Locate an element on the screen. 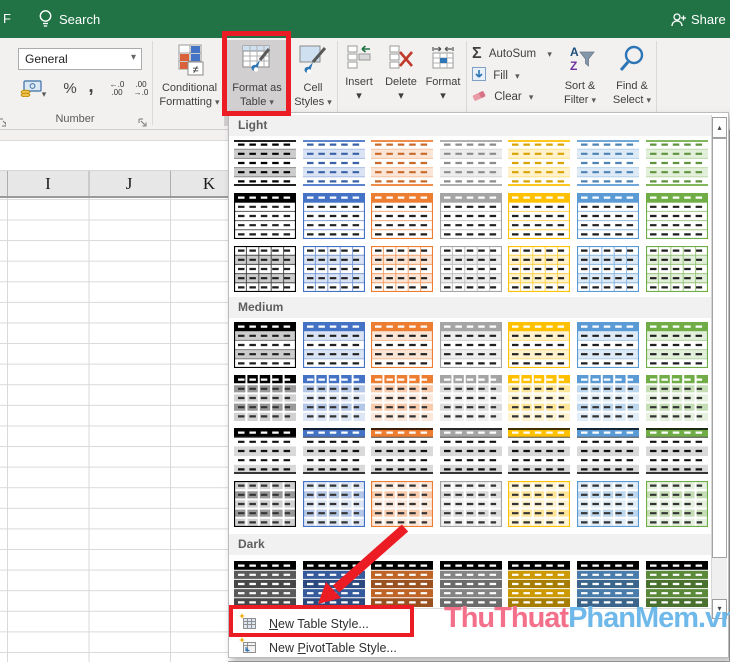 This screenshot has height=662, width=730. column-header-i: I is located at coordinates (48, 184).